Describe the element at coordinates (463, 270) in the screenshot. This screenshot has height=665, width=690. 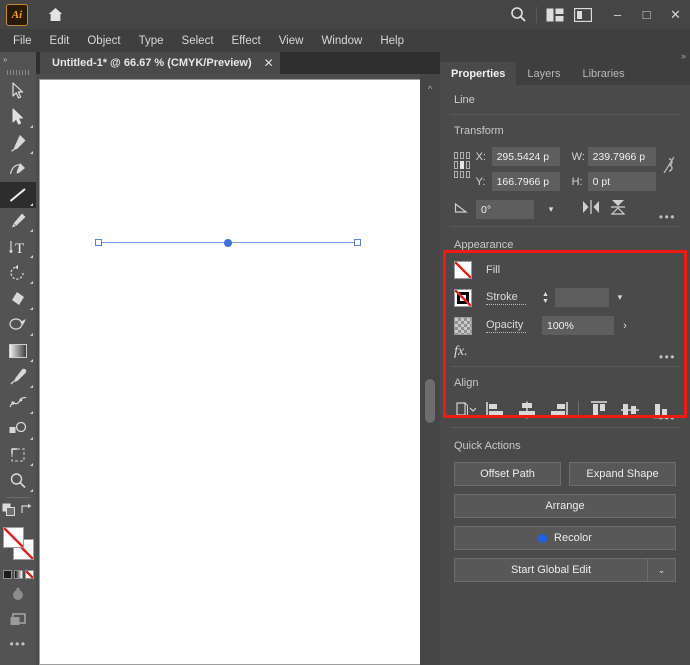
I see `fill-color-swatch` at that location.